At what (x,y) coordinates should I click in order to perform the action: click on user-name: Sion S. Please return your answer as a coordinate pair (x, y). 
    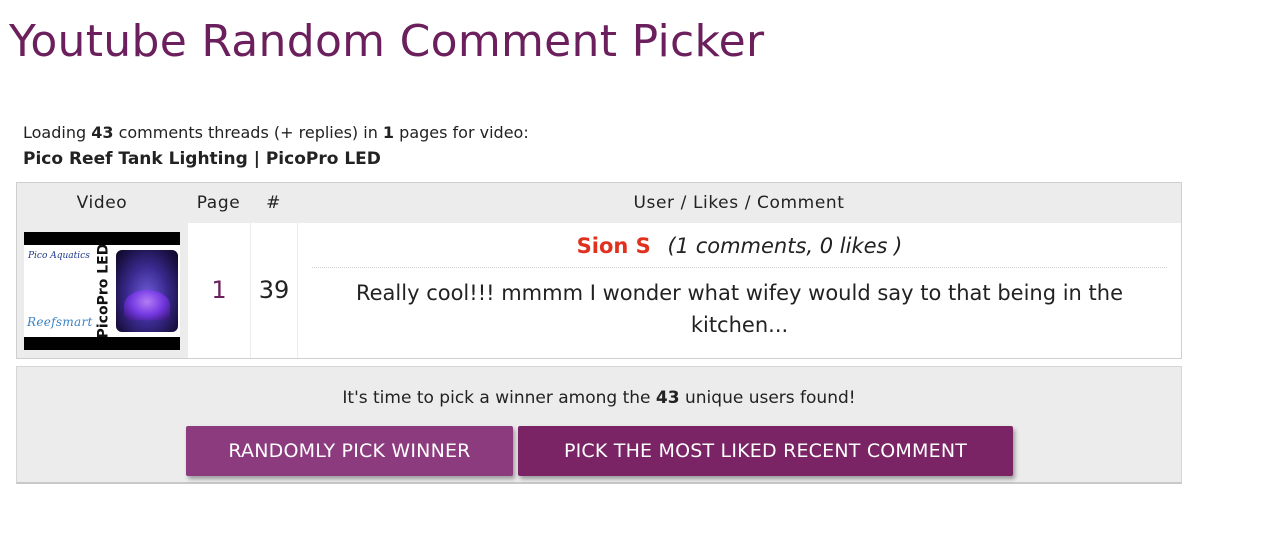
    Looking at the image, I should click on (614, 246).